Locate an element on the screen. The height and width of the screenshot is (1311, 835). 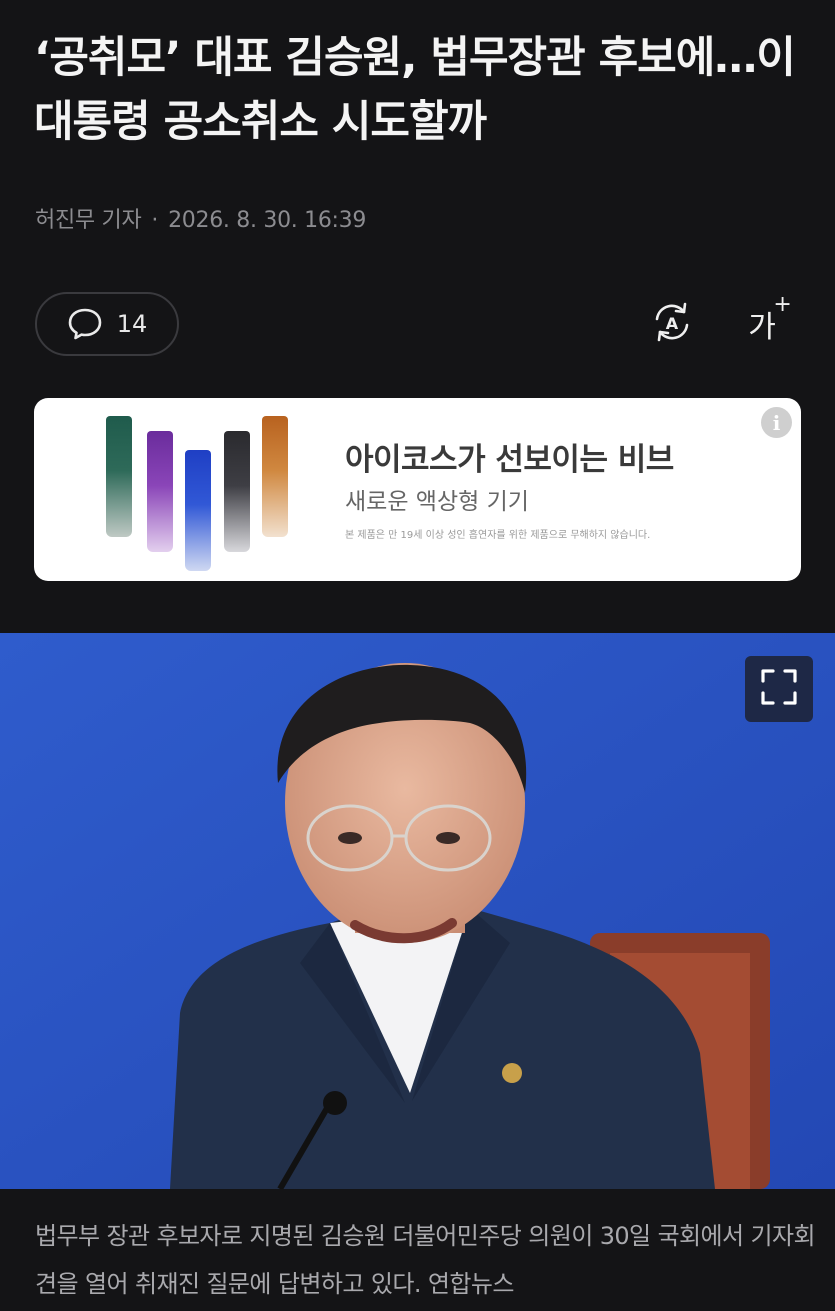
auto-read-icon: A is located at coordinates (672, 324).